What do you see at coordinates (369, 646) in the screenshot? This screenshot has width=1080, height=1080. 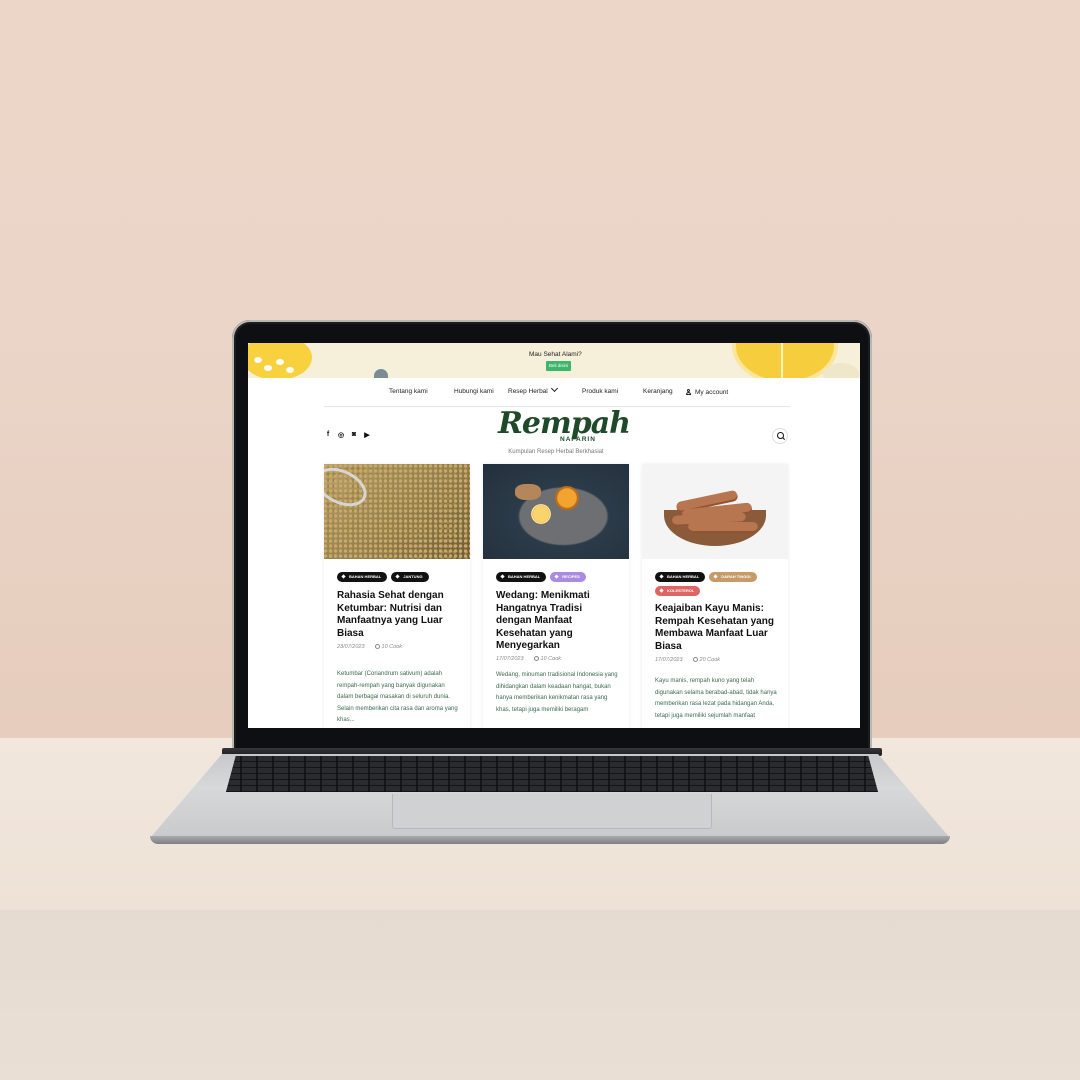 I see `post-meta: 23/07/2023 10 Cook` at bounding box center [369, 646].